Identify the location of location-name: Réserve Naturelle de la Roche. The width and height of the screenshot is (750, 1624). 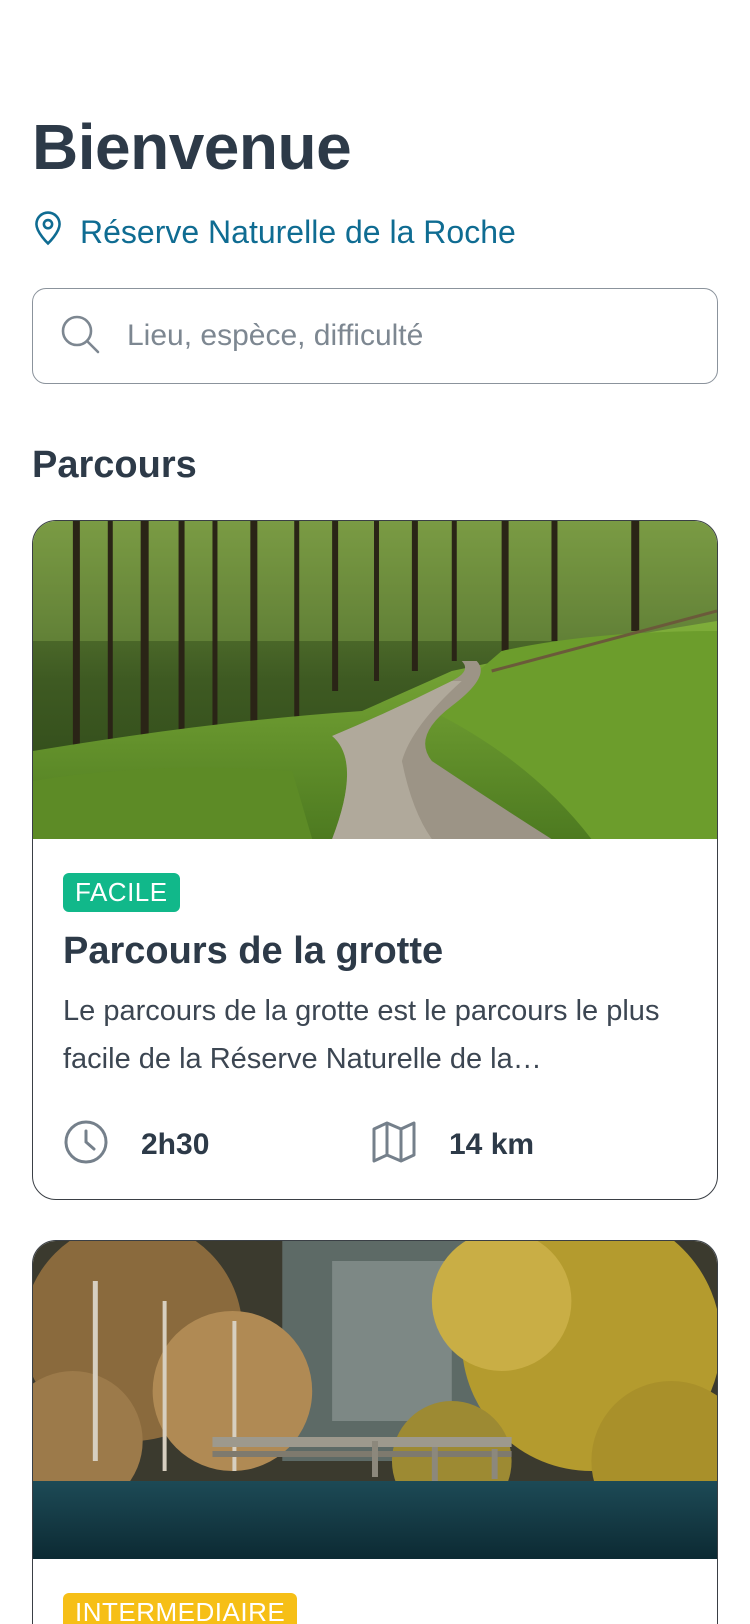
(298, 231).